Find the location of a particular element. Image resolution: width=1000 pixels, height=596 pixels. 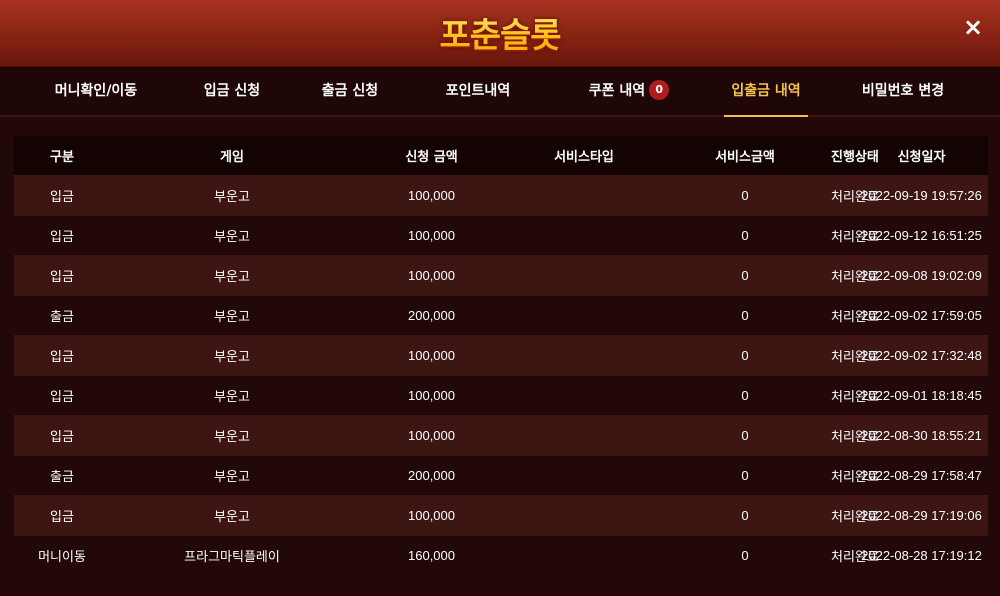

tab-label: 입금 신청 is located at coordinates (232, 91).